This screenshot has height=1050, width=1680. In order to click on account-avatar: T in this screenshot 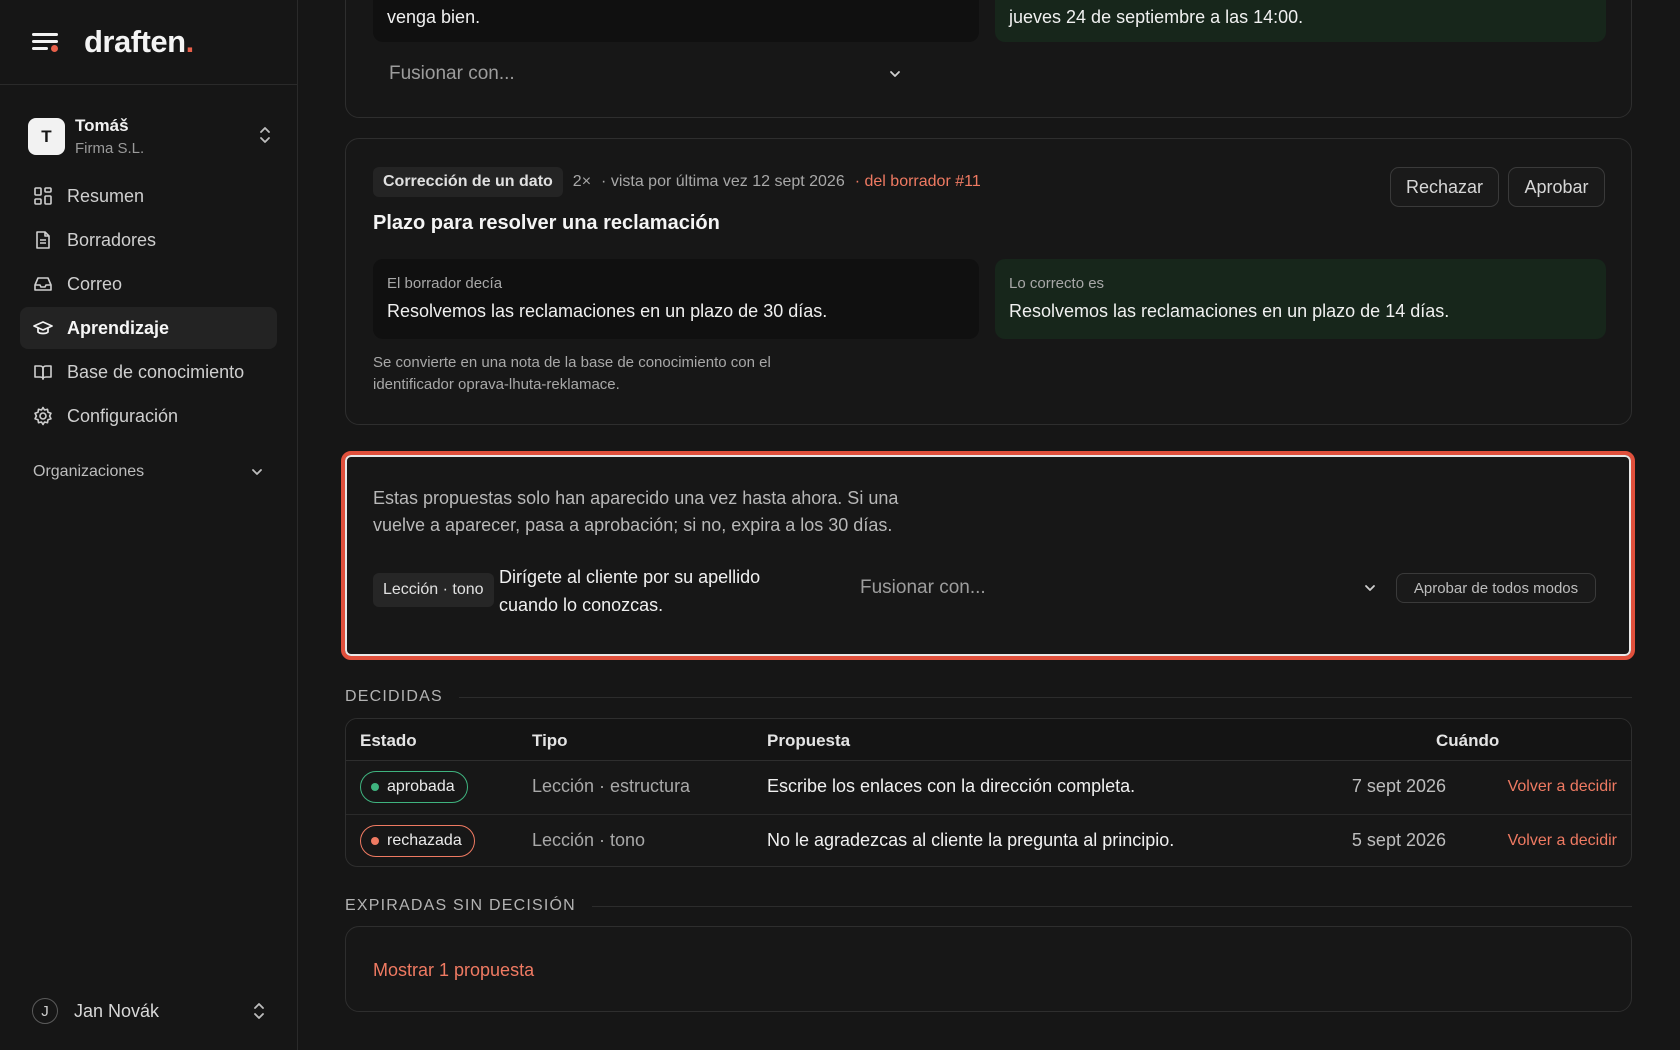, I will do `click(46, 136)`.